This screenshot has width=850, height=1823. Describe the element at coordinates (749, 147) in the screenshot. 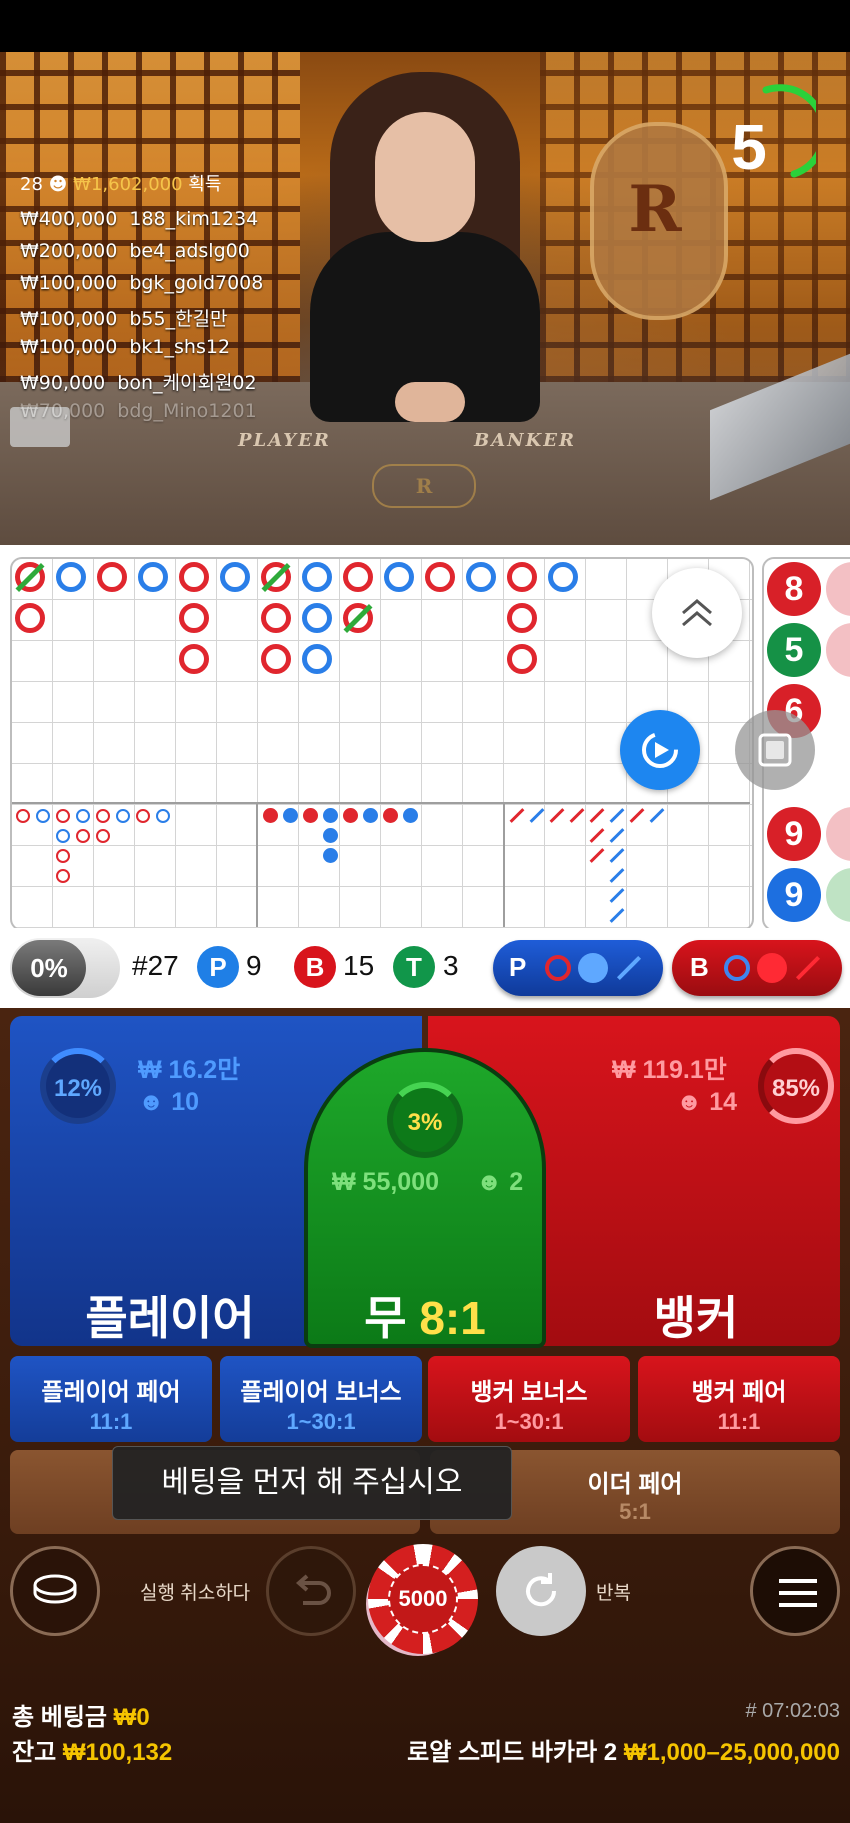

I see `countdown-number: 5` at that location.